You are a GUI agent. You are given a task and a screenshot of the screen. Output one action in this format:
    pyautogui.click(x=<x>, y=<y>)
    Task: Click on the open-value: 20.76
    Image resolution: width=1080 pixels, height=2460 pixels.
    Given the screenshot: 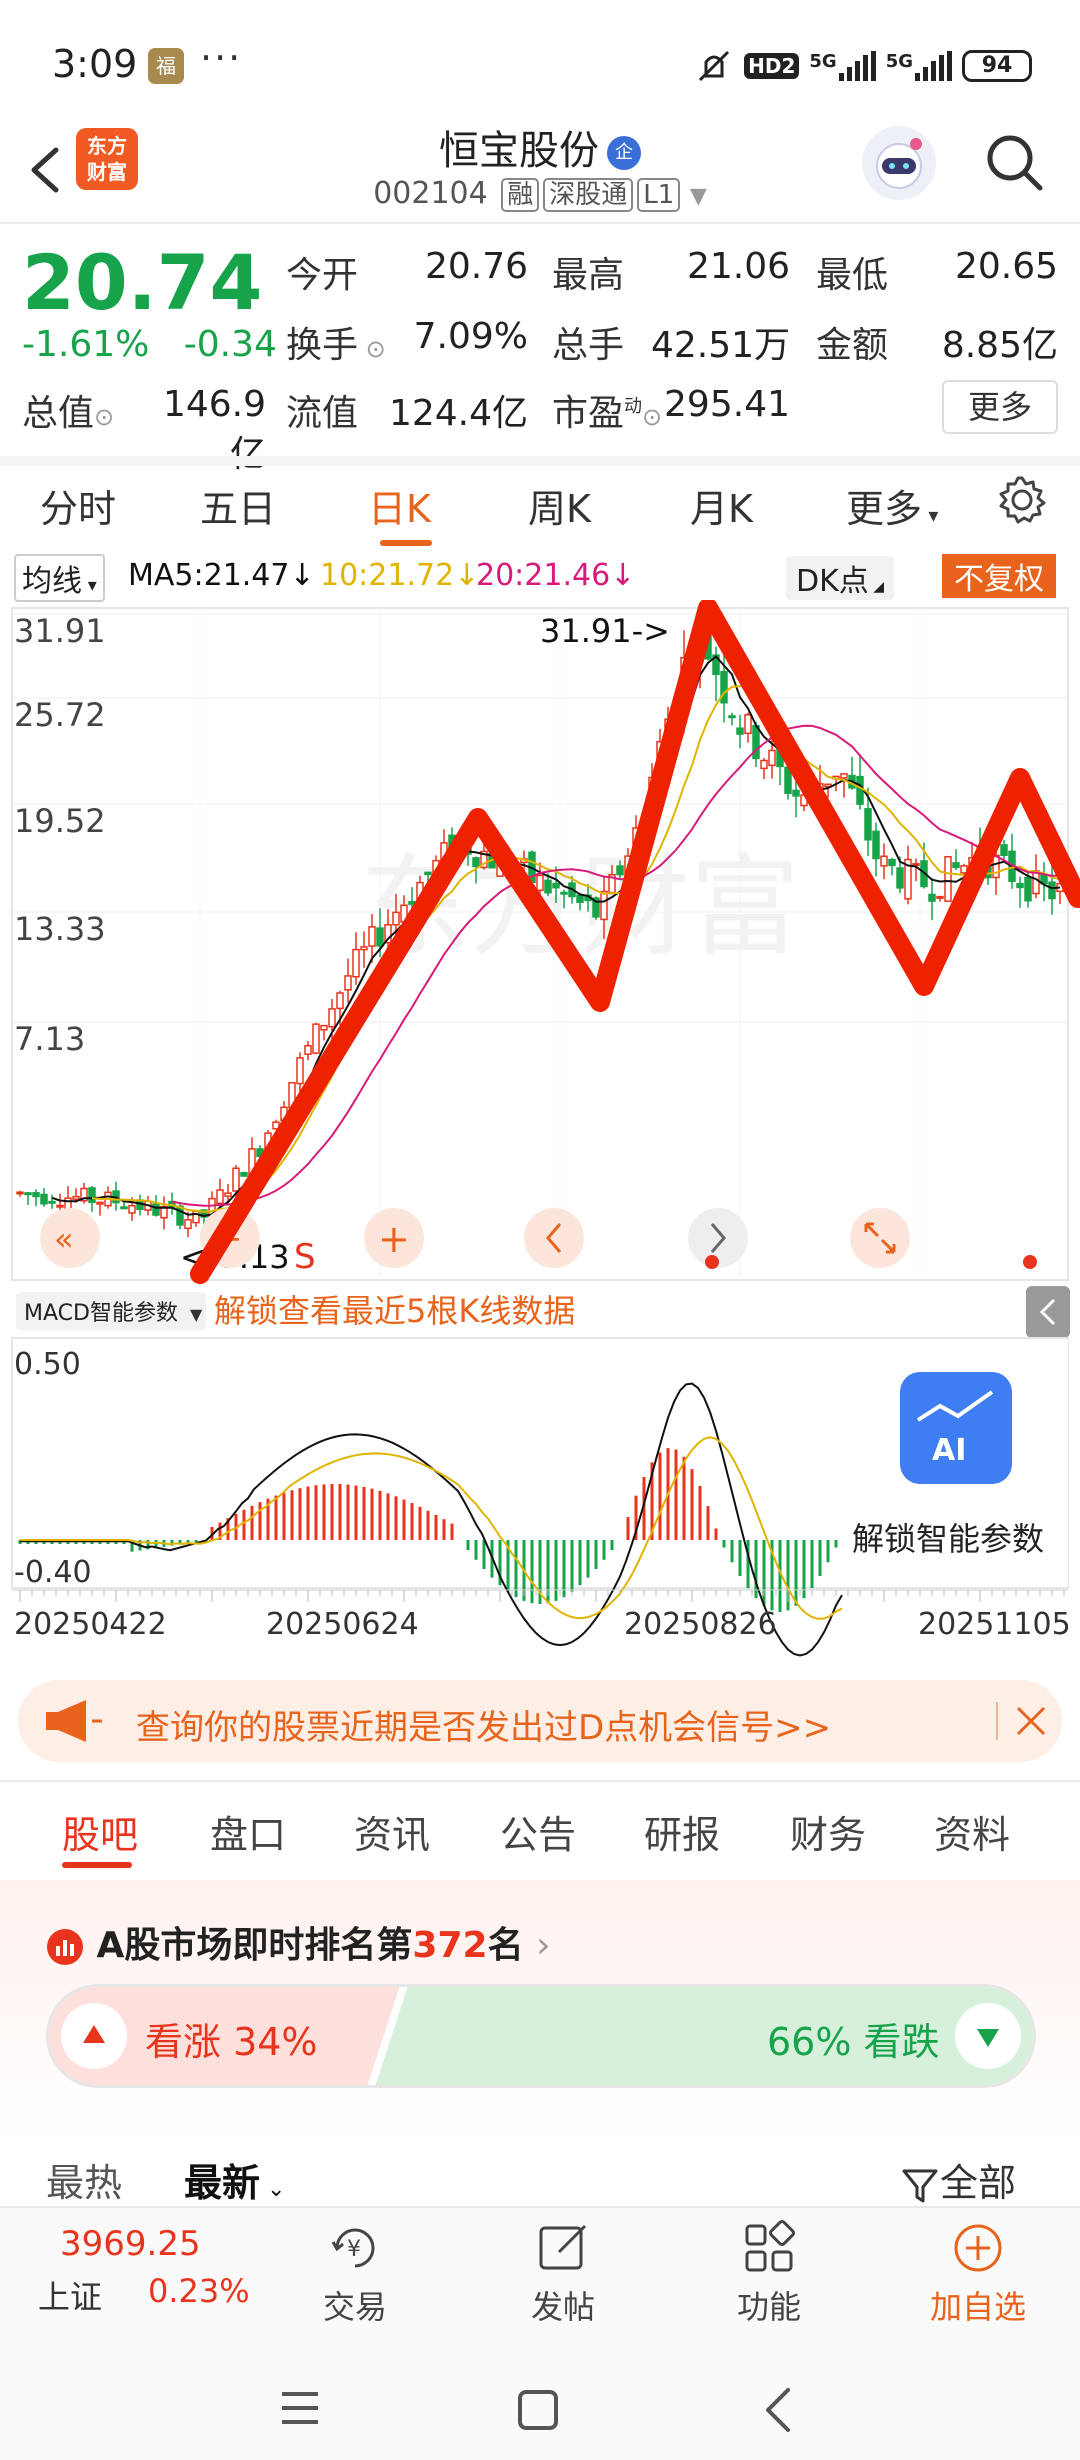 What is the action you would take?
    pyautogui.click(x=476, y=266)
    